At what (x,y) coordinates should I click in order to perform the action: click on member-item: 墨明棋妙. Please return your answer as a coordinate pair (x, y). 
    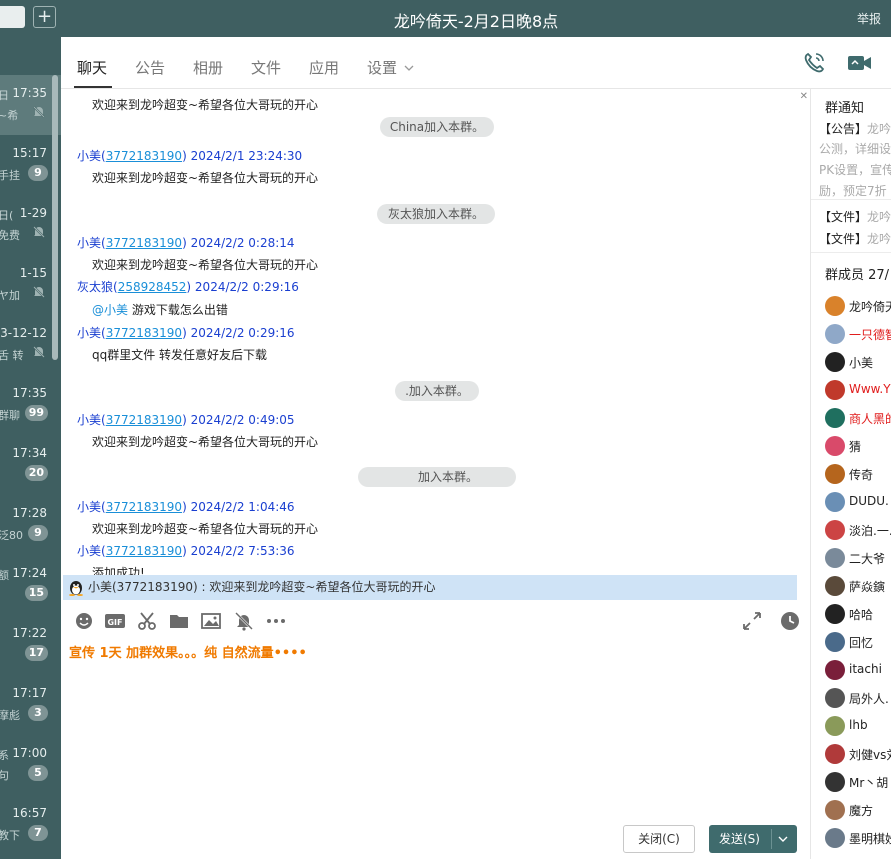
    Looking at the image, I should click on (858, 838).